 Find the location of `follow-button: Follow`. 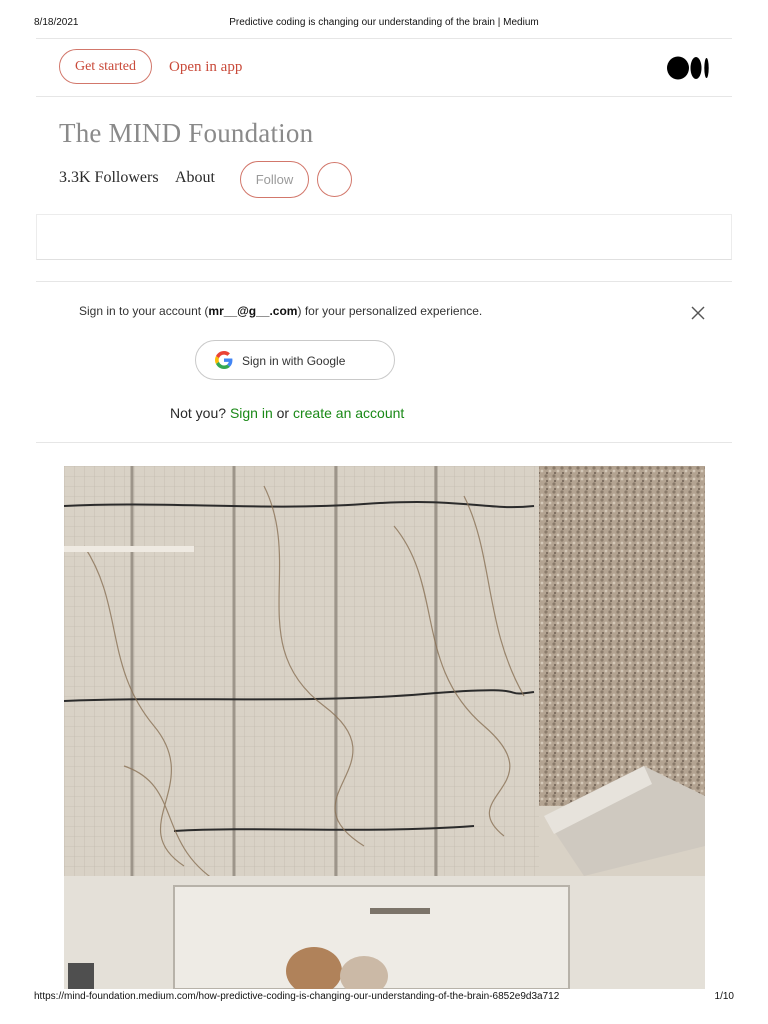

follow-button: Follow is located at coordinates (274, 179).